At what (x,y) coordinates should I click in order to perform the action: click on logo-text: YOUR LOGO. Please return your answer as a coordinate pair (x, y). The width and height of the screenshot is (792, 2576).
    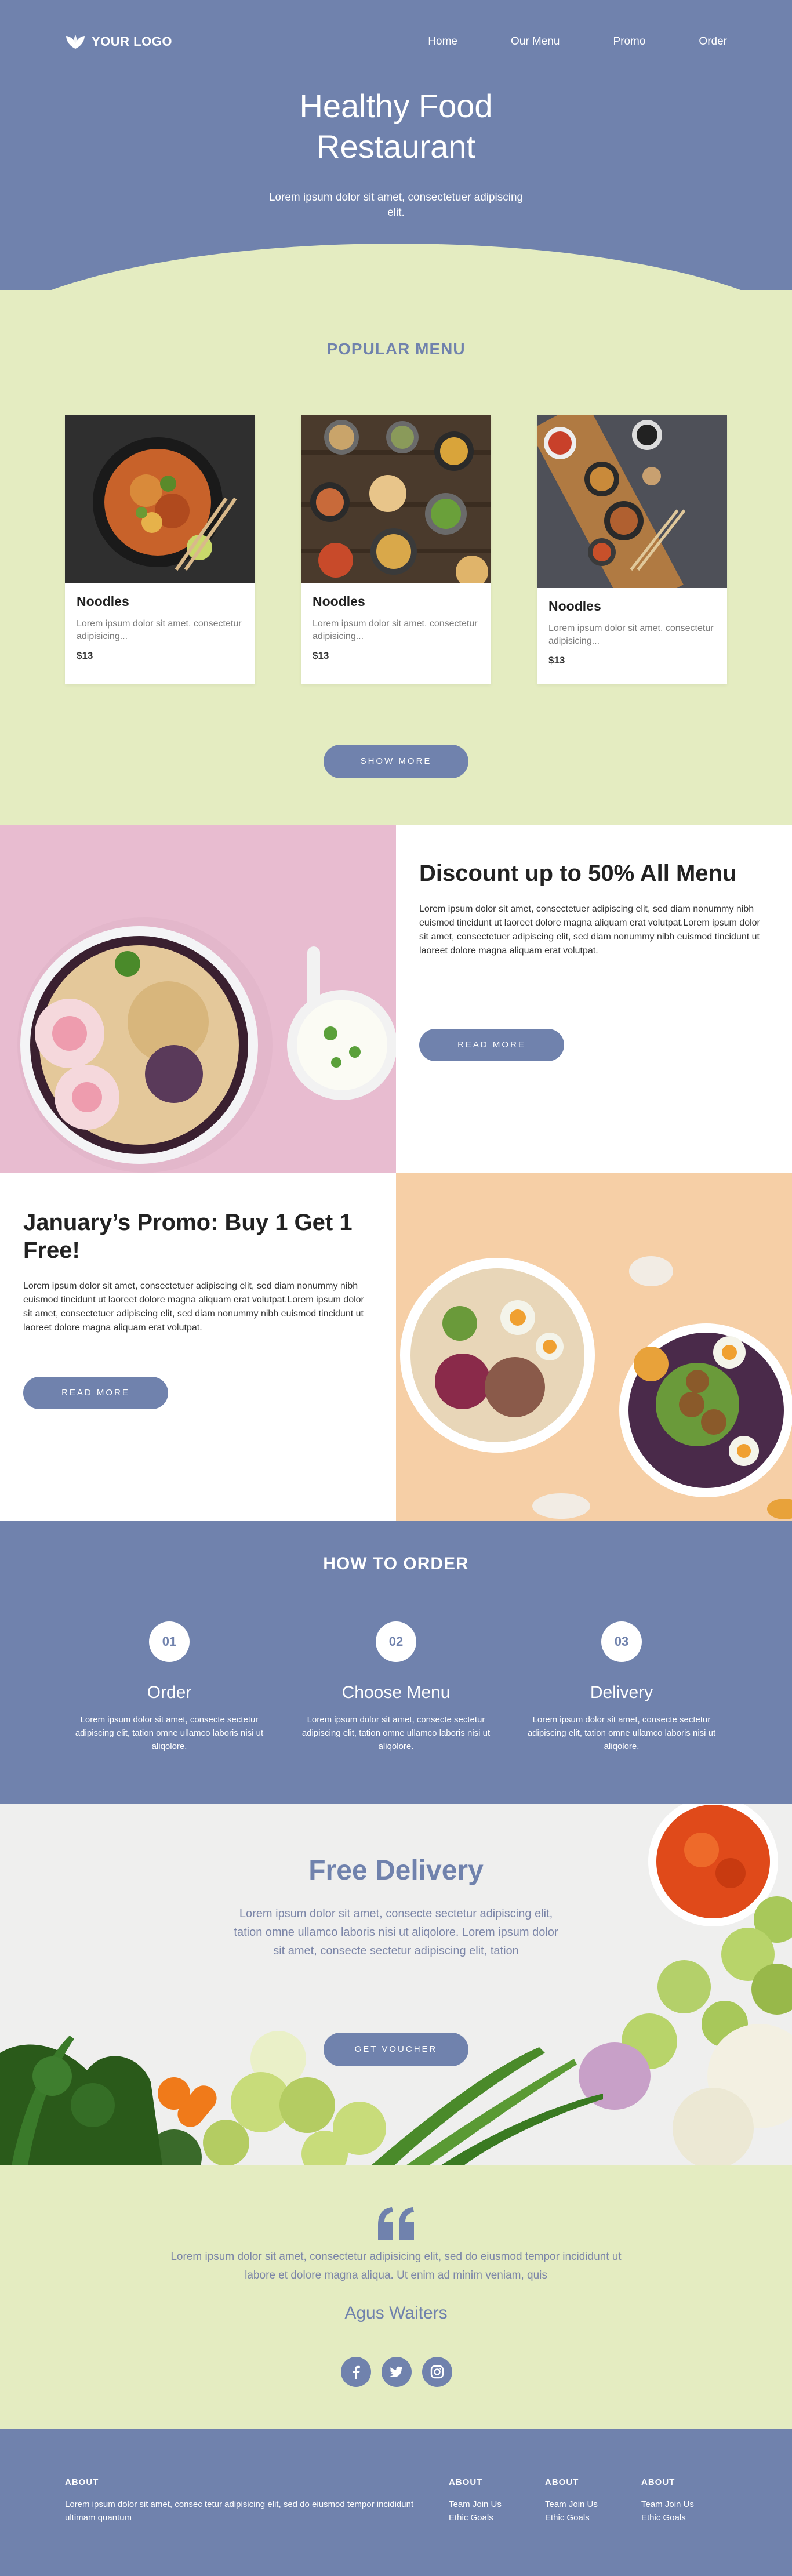
    Looking at the image, I should click on (132, 41).